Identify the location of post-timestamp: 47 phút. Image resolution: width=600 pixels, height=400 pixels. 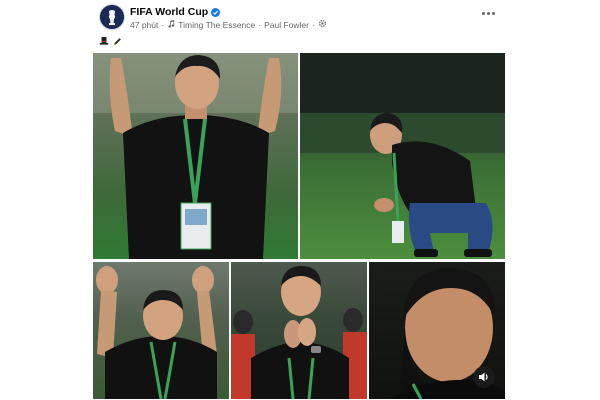
(144, 25).